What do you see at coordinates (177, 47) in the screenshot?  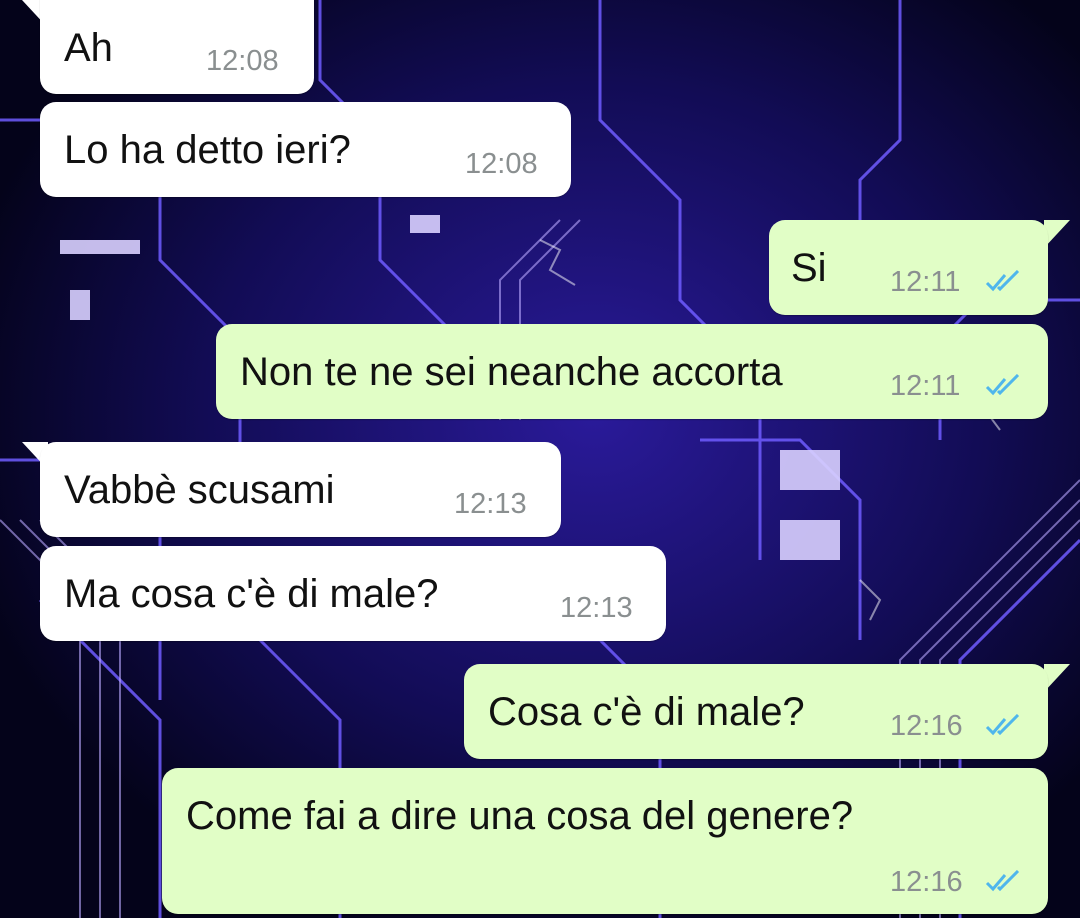 I see `message-bubble-incoming: Ah 12:08` at bounding box center [177, 47].